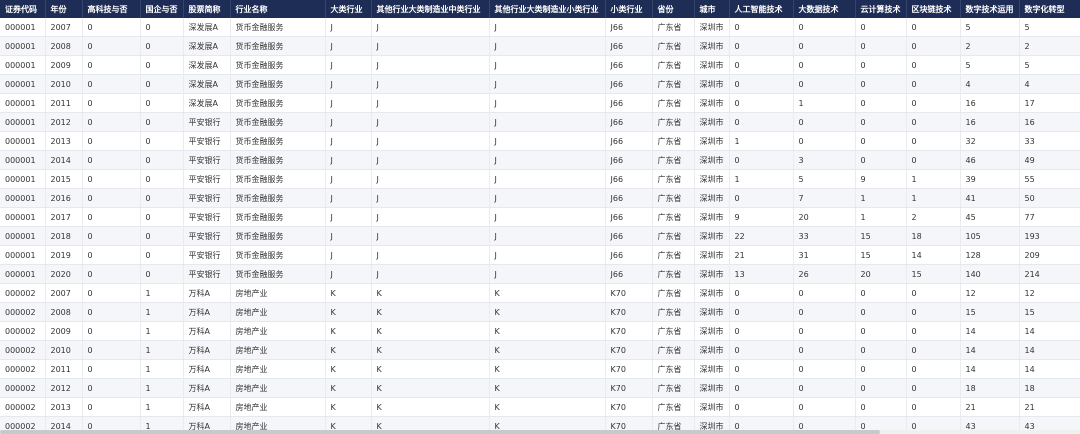 This screenshot has height=434, width=1080. Describe the element at coordinates (23, 9) in the screenshot. I see `column-header: 证券代码` at that location.